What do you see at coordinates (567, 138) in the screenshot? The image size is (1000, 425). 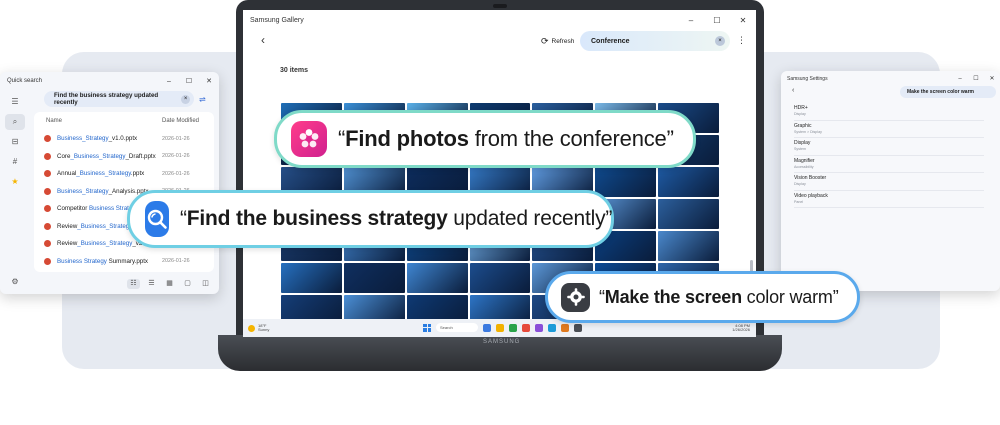 I see `callout-gallery-rest: from the conference` at bounding box center [567, 138].